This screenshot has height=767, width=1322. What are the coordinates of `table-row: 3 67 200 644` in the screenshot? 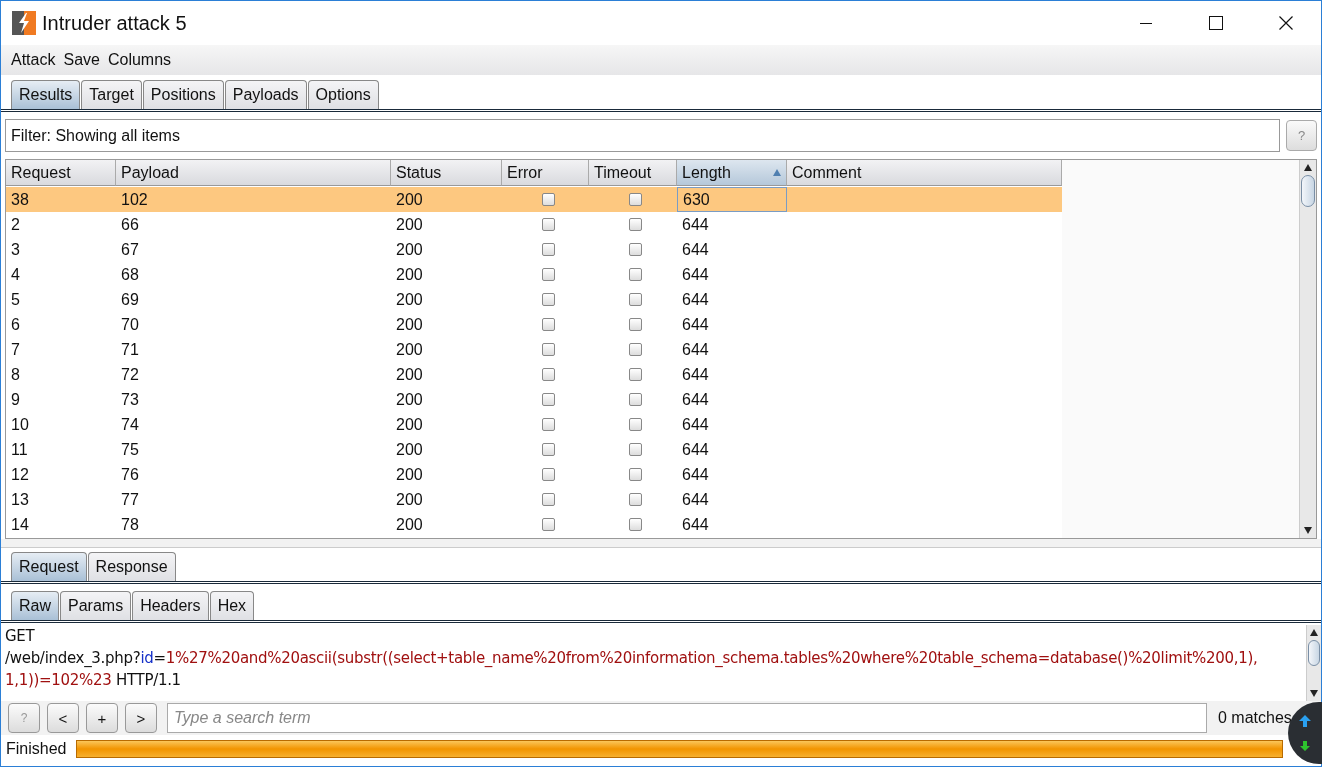 It's located at (534, 249).